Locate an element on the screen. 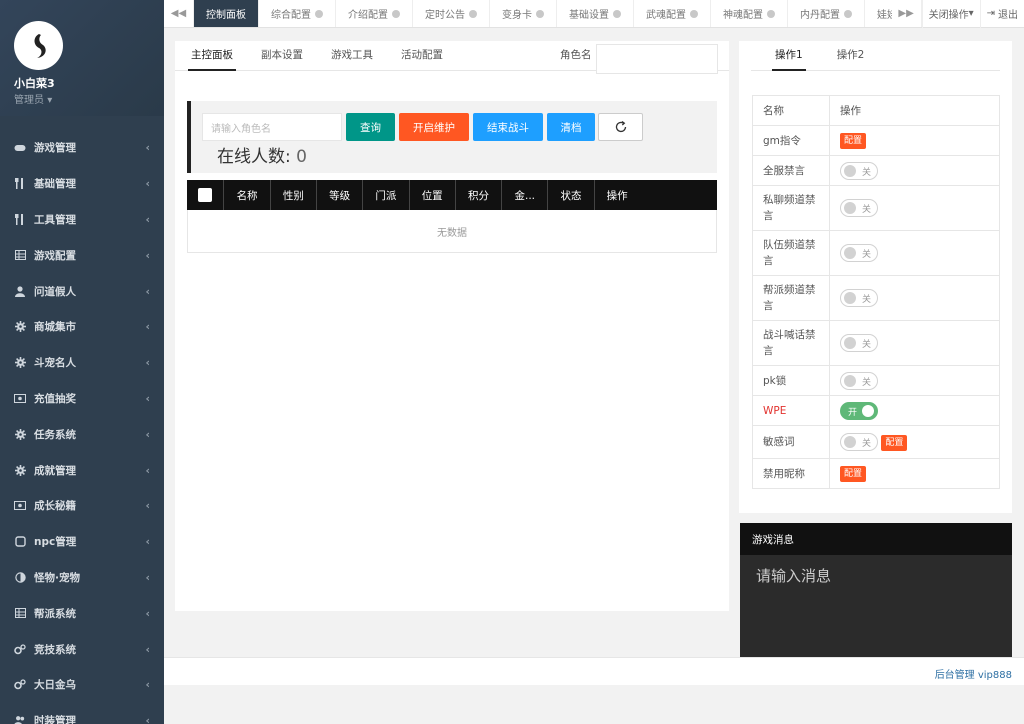  sidebar-item: 商城集市 ‹ is located at coordinates (82, 327).